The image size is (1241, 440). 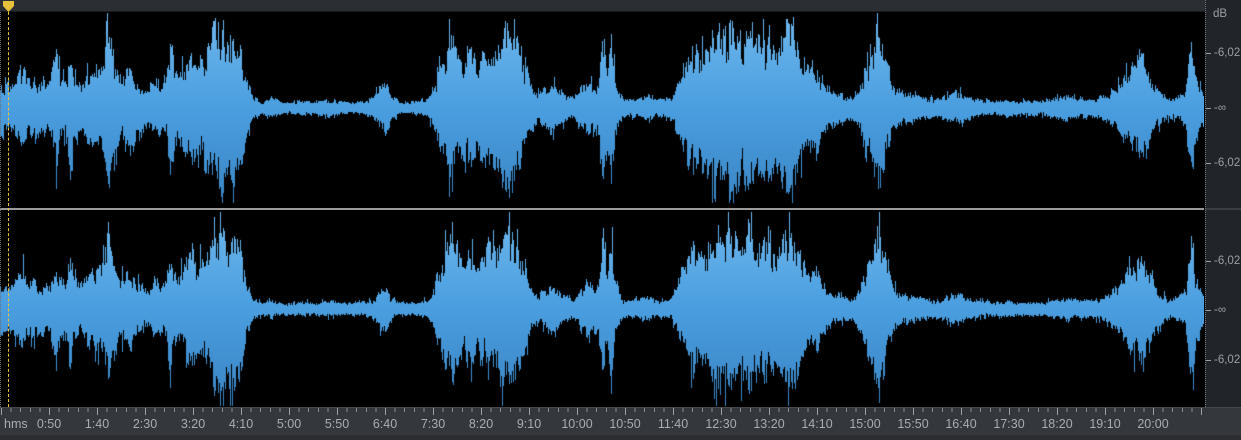 I want to click on time-ruler-label: 13:20, so click(x=769, y=424).